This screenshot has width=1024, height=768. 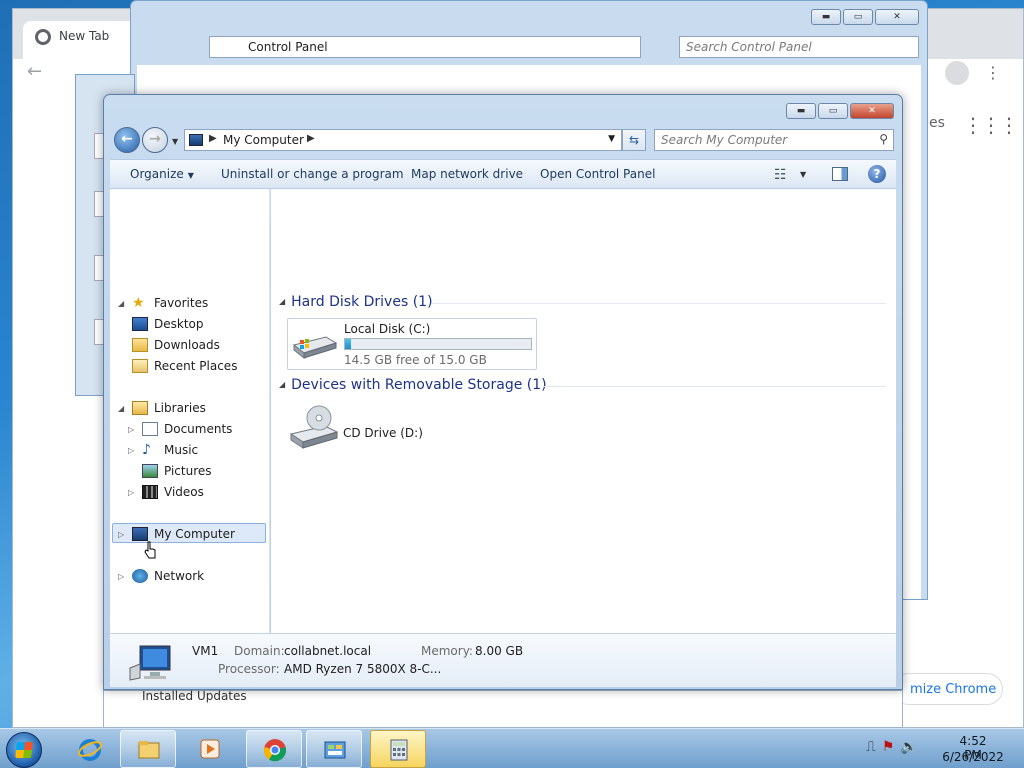 What do you see at coordinates (315, 347) in the screenshot?
I see `hard-drive-icon` at bounding box center [315, 347].